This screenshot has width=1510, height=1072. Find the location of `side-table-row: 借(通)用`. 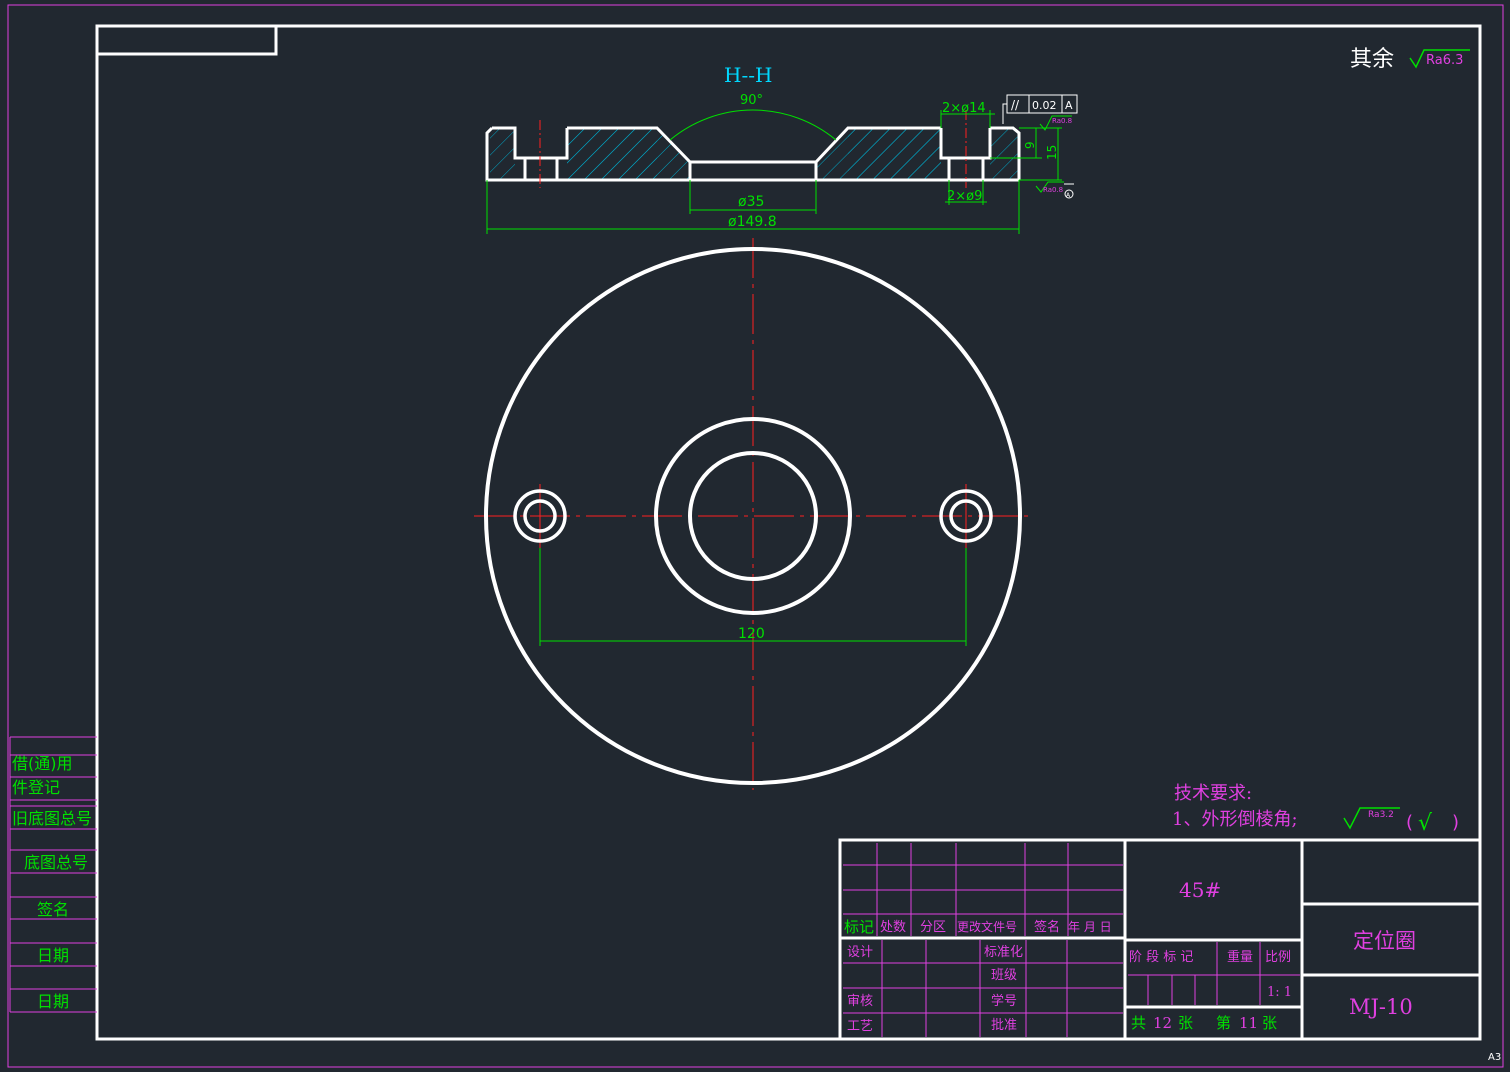

side-table-row: 借(通)用 is located at coordinates (42, 763).